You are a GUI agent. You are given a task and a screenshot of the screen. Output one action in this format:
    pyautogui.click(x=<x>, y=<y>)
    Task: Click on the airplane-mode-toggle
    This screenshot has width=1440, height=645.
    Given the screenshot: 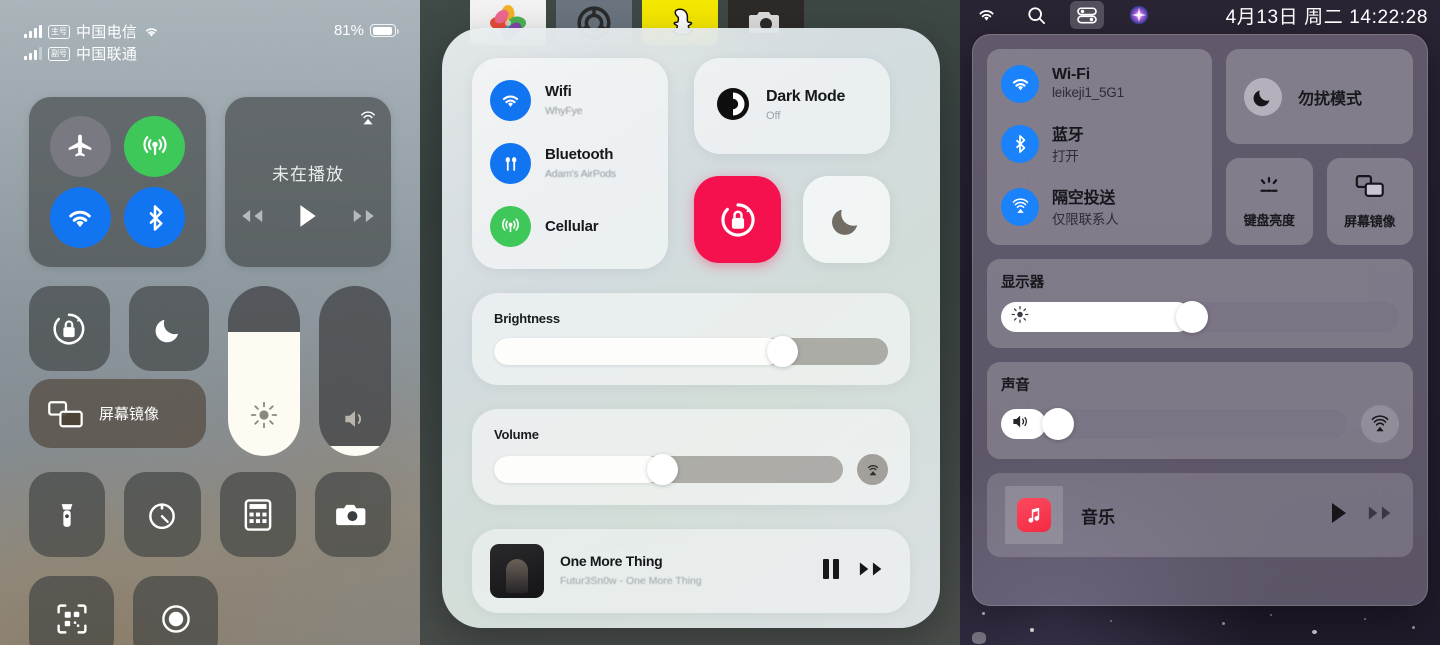 What is the action you would take?
    pyautogui.click(x=80, y=146)
    